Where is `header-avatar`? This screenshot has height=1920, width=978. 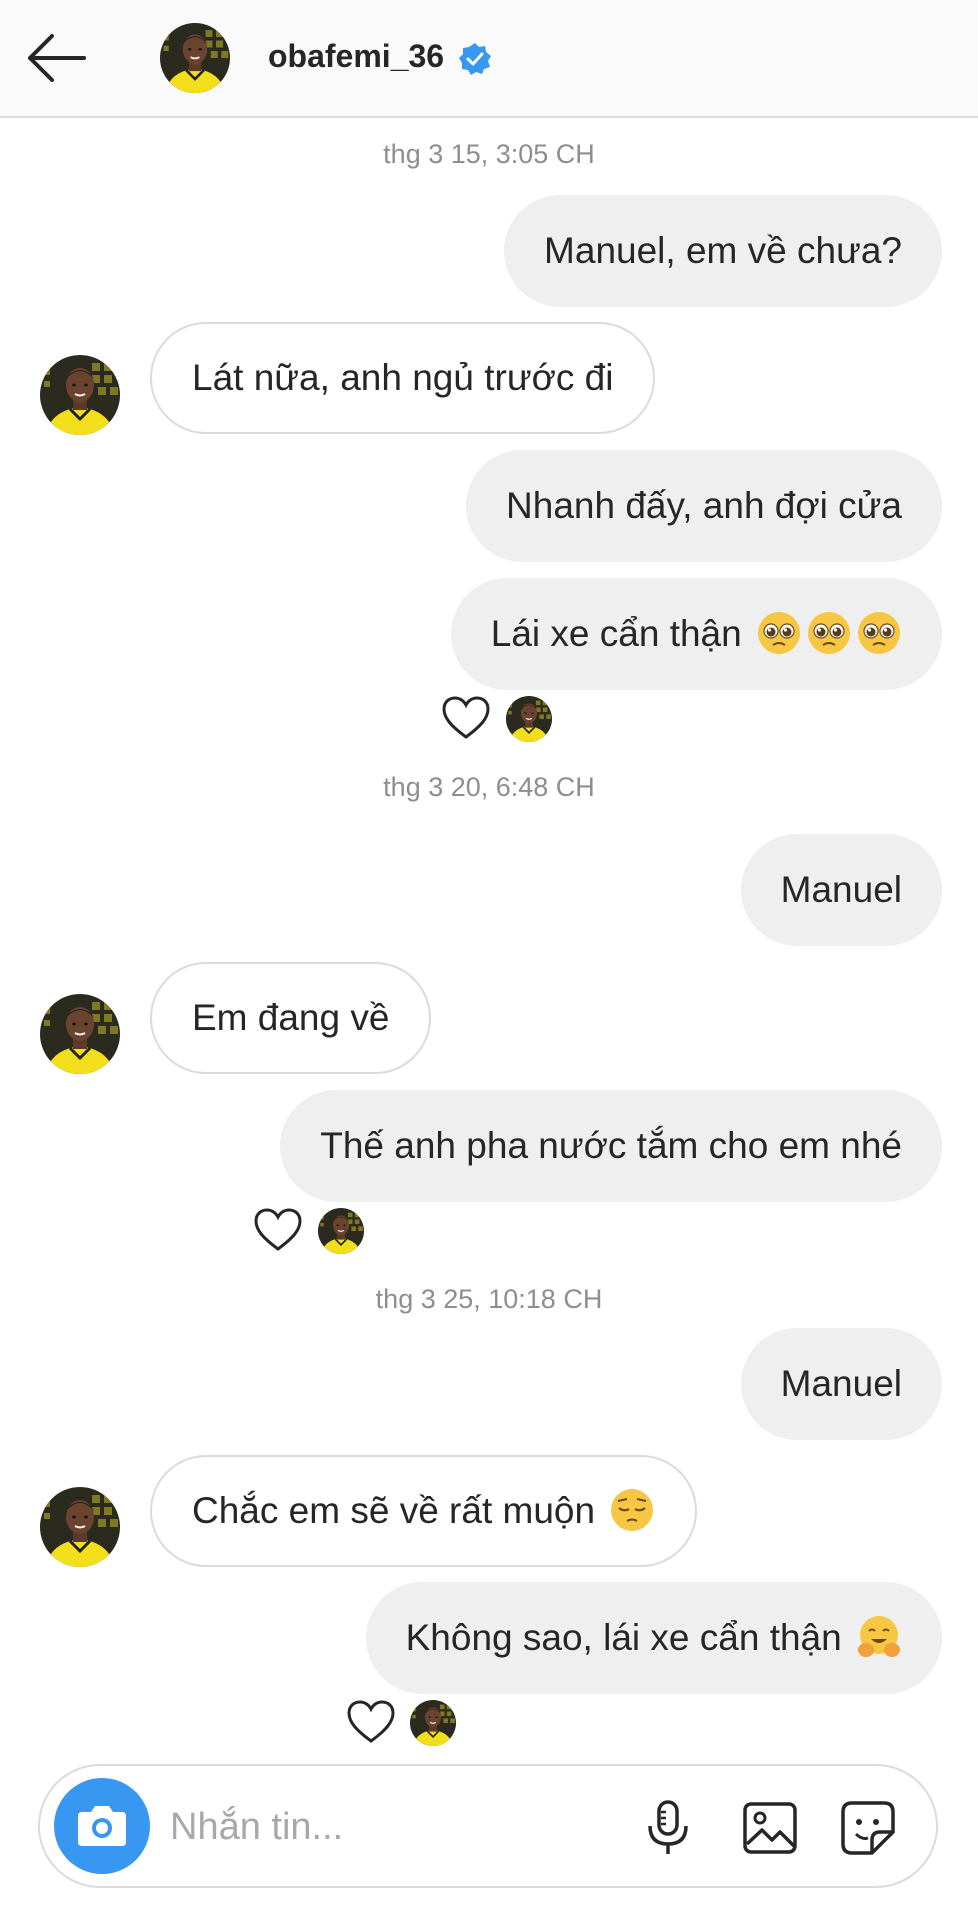
header-avatar is located at coordinates (195, 58).